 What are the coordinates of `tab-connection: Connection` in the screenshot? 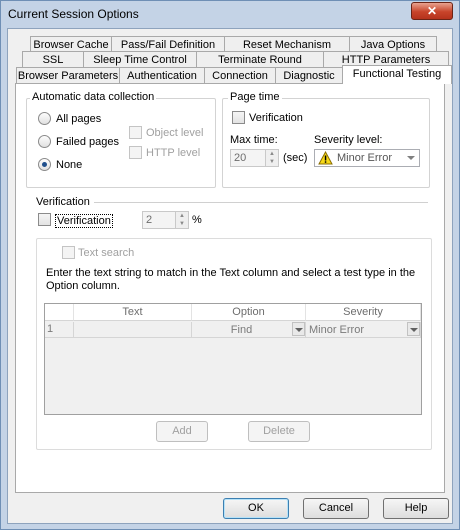 It's located at (240, 75).